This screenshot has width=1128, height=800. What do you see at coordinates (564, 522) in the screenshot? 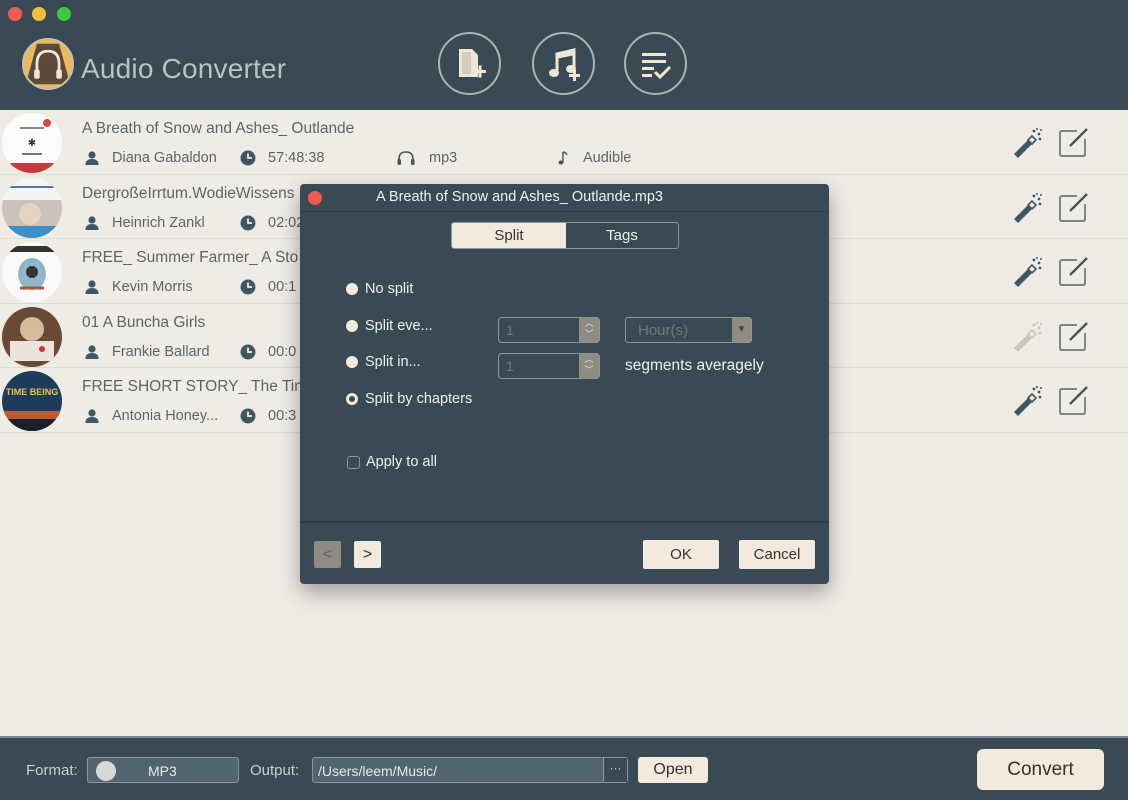
I see `dialog-divider` at bounding box center [564, 522].